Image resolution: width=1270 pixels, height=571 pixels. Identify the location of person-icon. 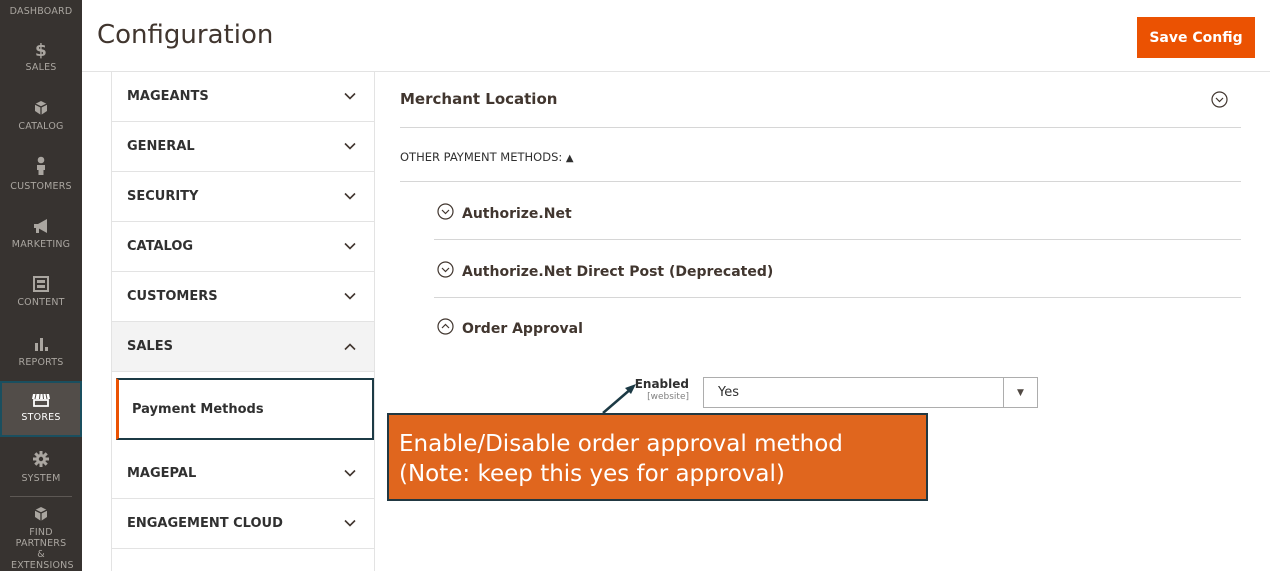
(41, 167).